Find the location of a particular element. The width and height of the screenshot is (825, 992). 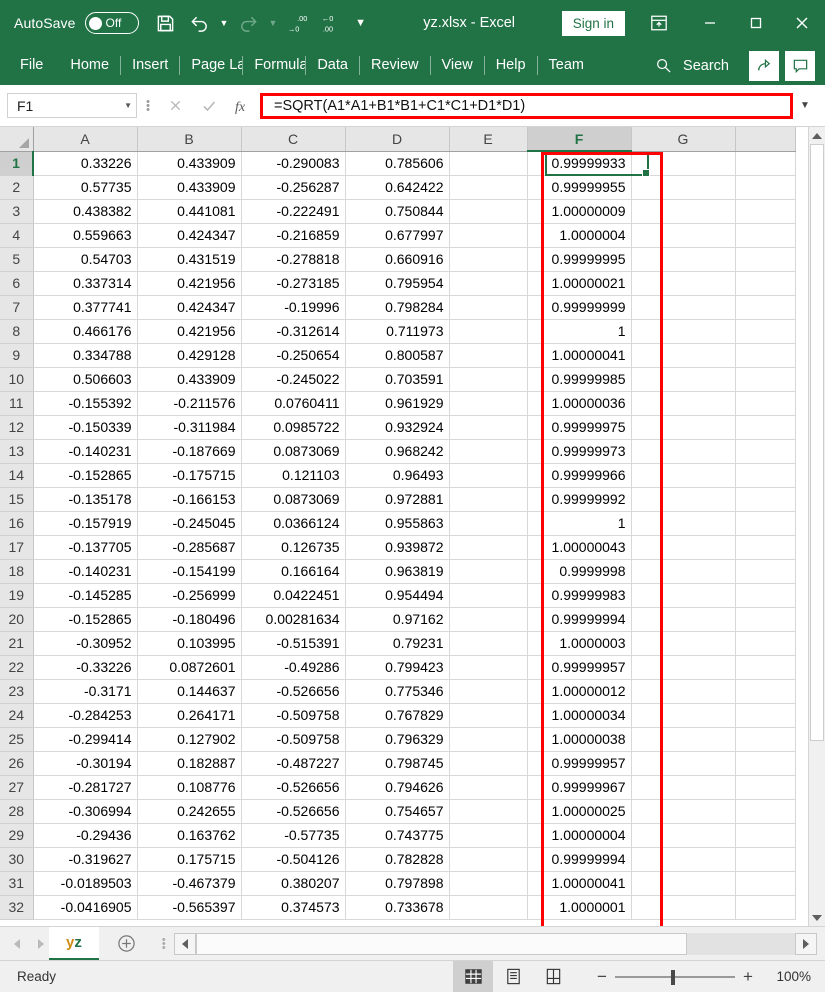

cell-B17: -0.285687 is located at coordinates (189, 547).